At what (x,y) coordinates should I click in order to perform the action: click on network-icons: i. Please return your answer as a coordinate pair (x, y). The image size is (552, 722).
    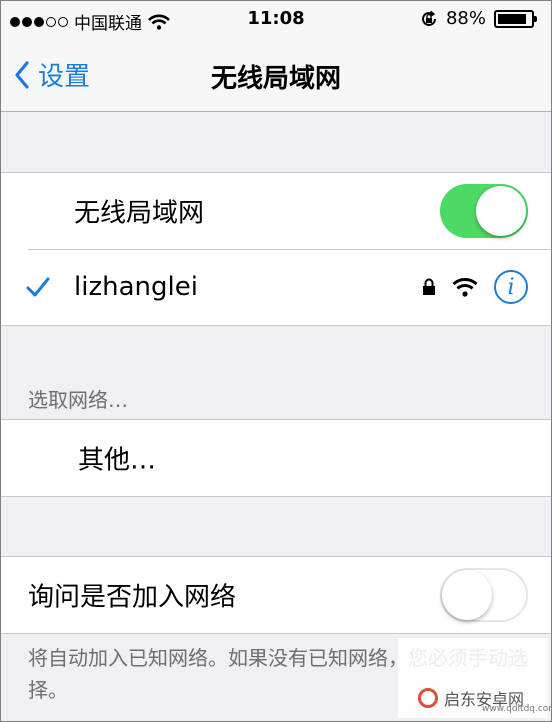
    Looking at the image, I should click on (475, 287).